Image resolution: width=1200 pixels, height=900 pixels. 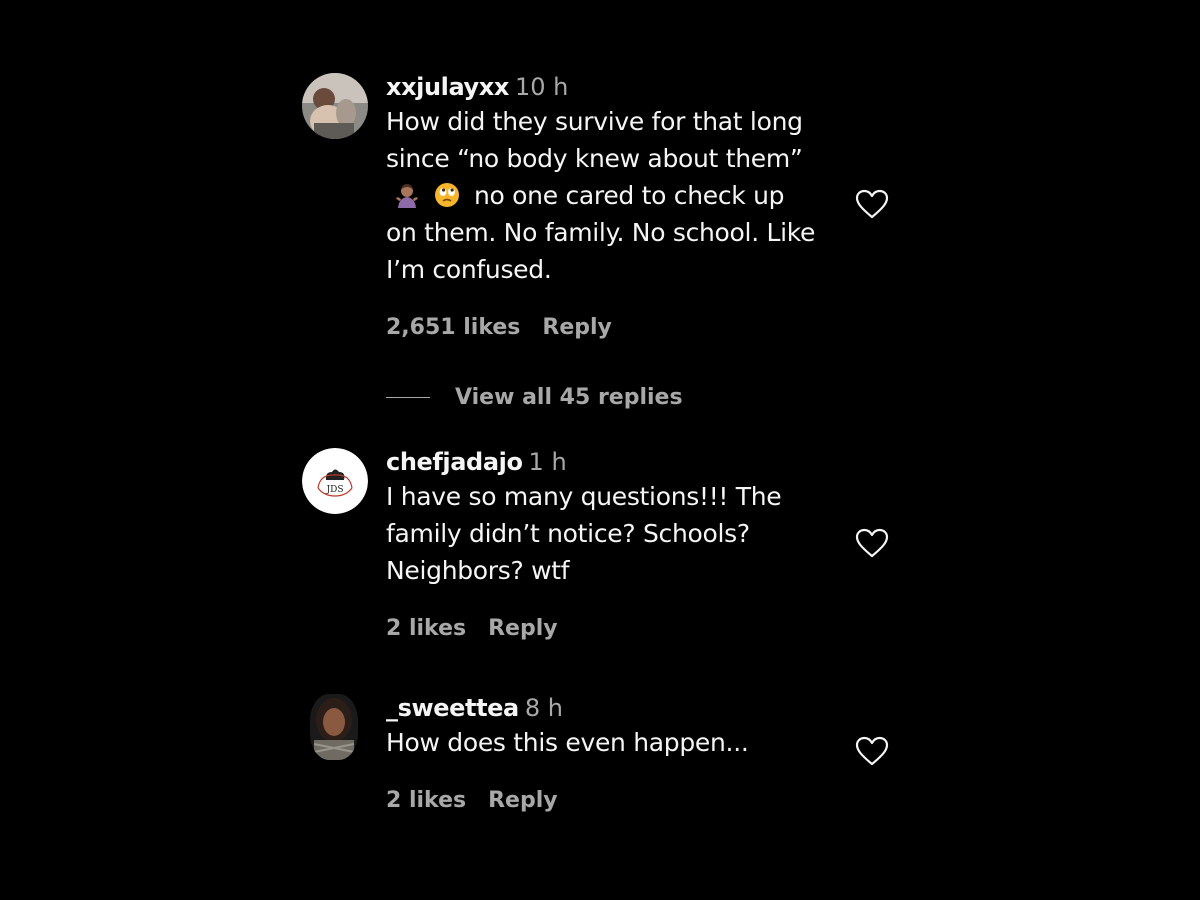 I want to click on comment-header: _sweettea 8 h, so click(x=616, y=708).